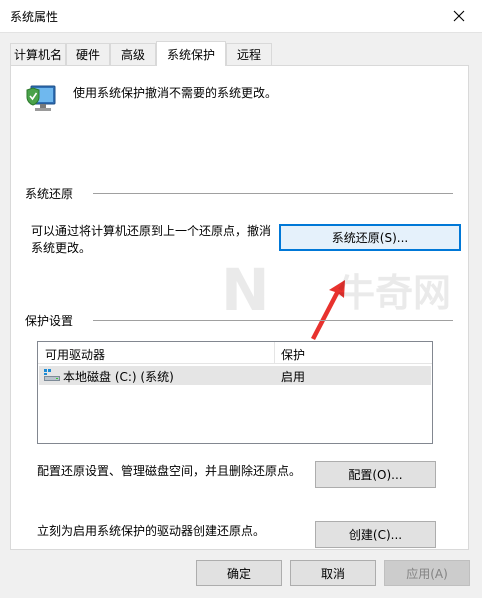 Image resolution: width=482 pixels, height=598 pixels. I want to click on column-header-drives: 可用驱动器, so click(75, 354).